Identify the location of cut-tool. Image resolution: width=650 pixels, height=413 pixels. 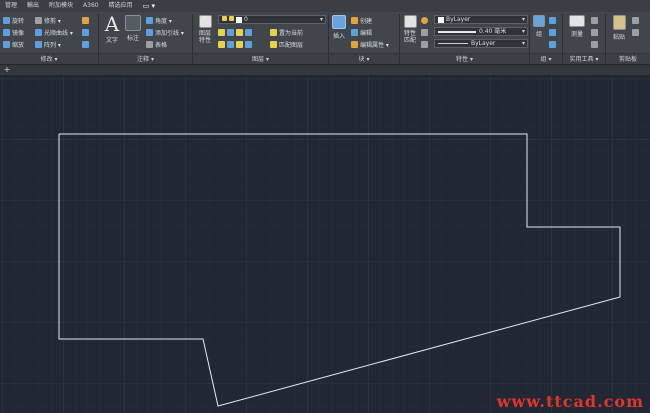
(636, 20).